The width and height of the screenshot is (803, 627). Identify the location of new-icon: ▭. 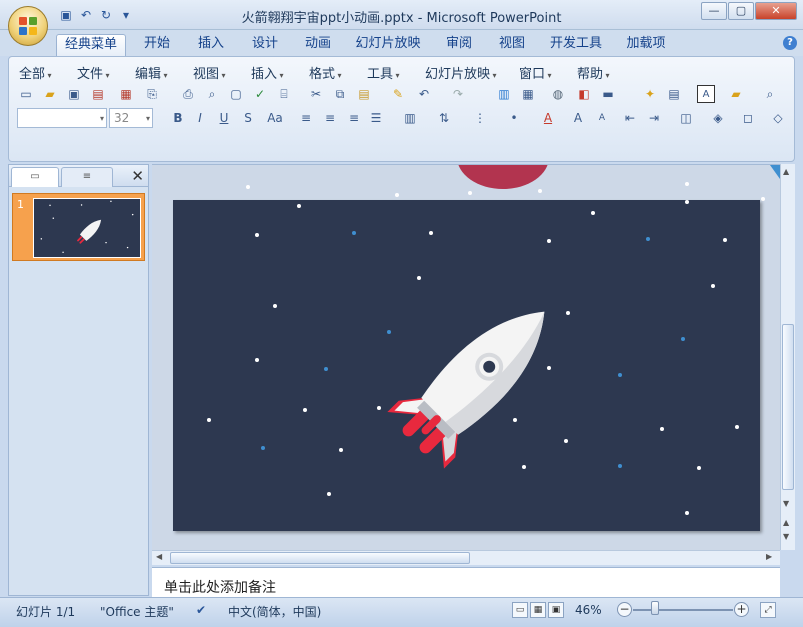
(26, 94).